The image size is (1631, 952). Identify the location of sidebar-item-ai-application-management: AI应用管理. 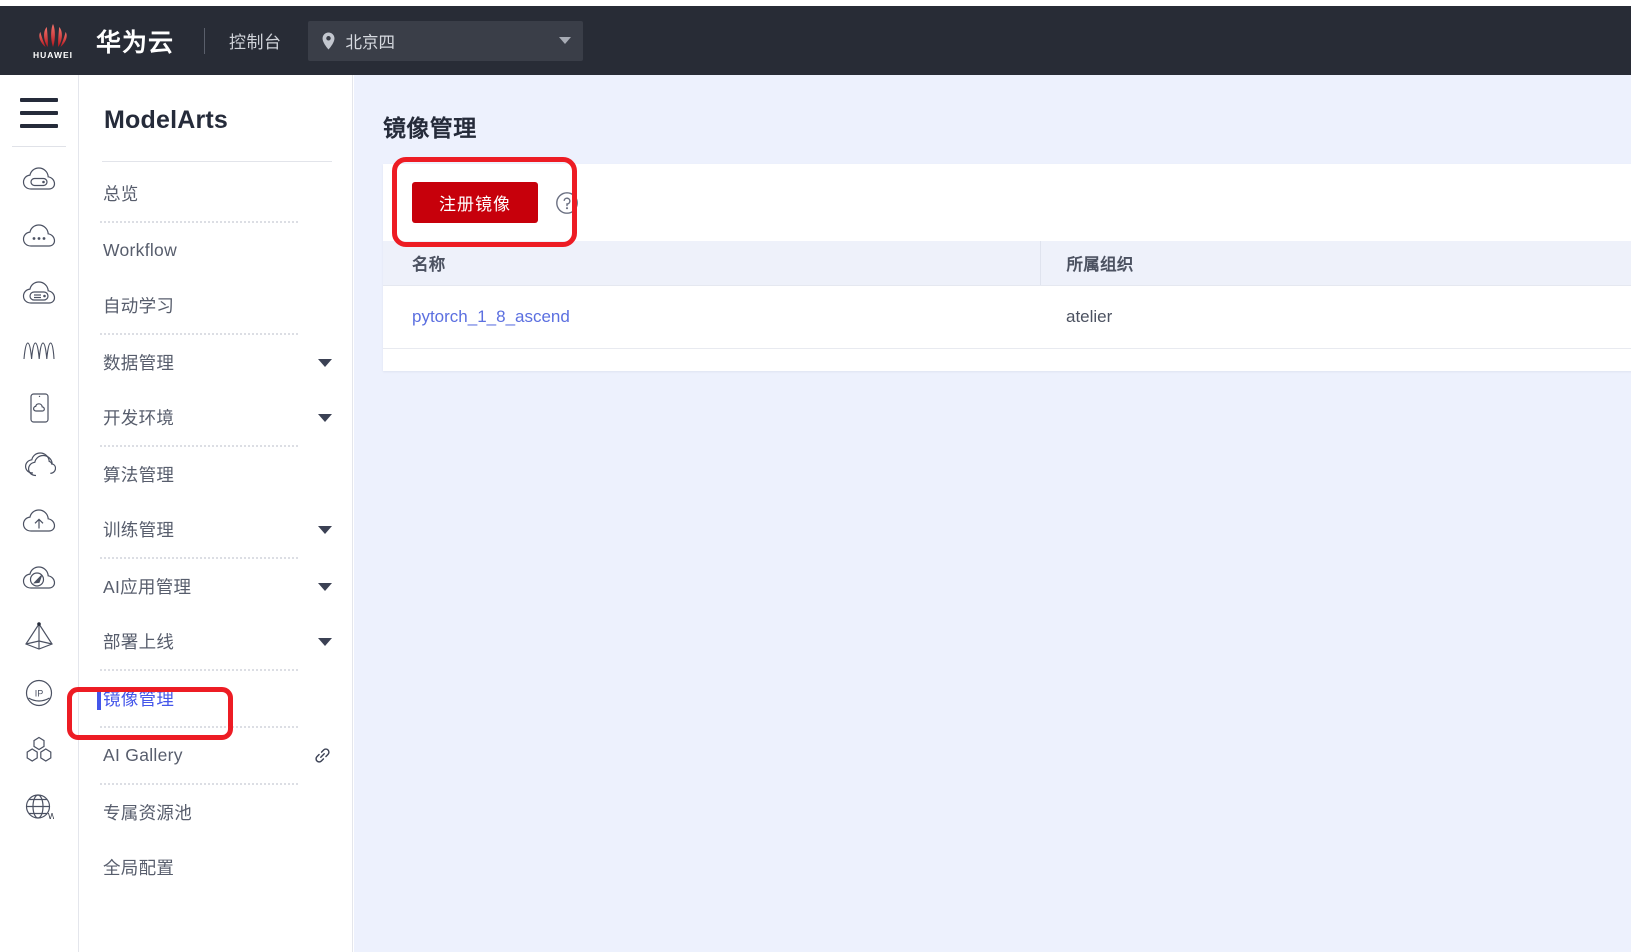
(215, 586).